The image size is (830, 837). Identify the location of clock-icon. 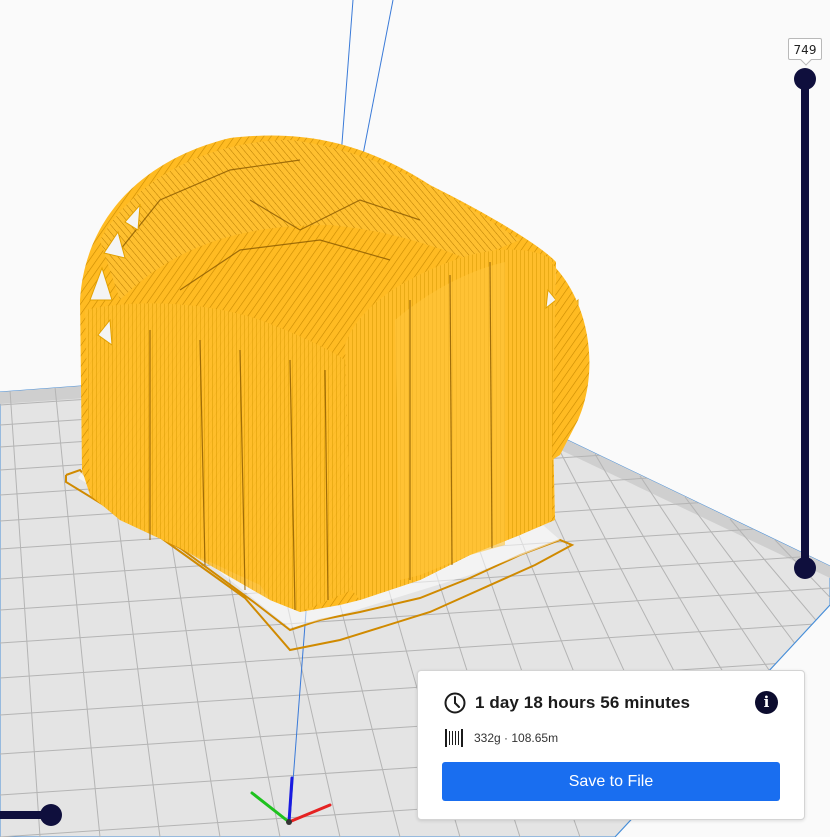
(455, 703).